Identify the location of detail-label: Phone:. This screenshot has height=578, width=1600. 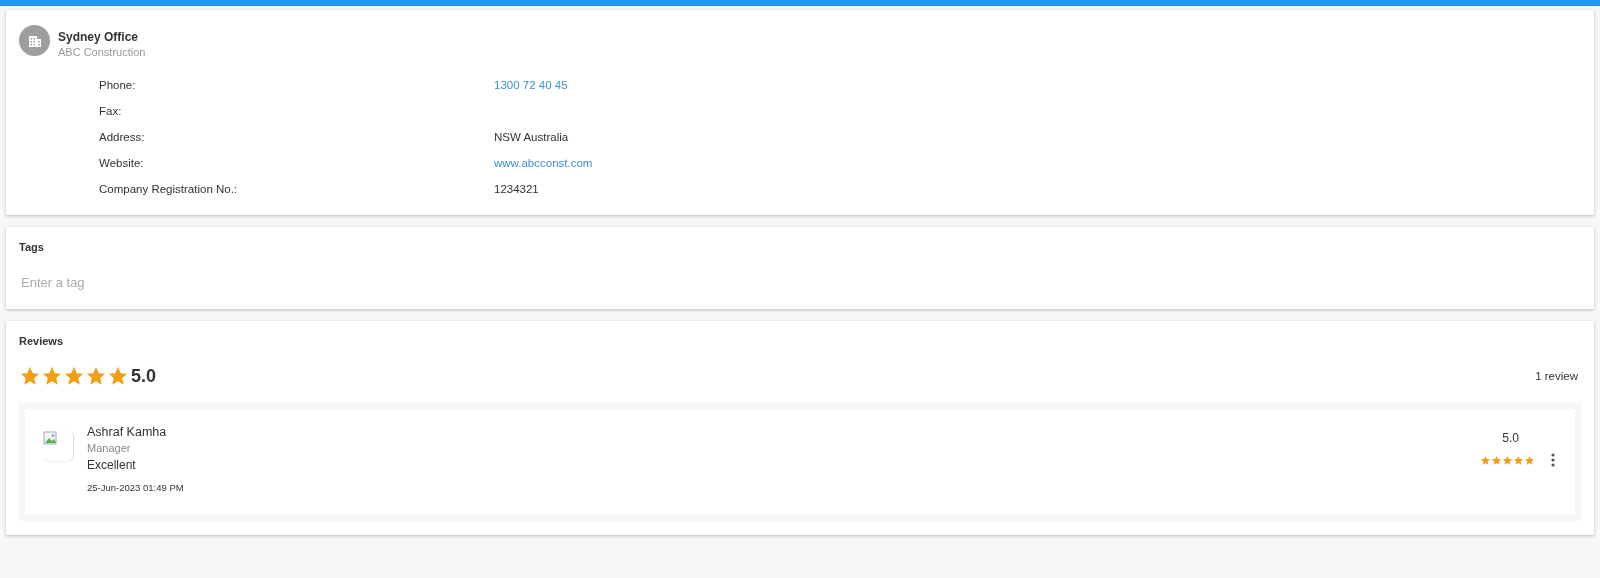
(118, 86).